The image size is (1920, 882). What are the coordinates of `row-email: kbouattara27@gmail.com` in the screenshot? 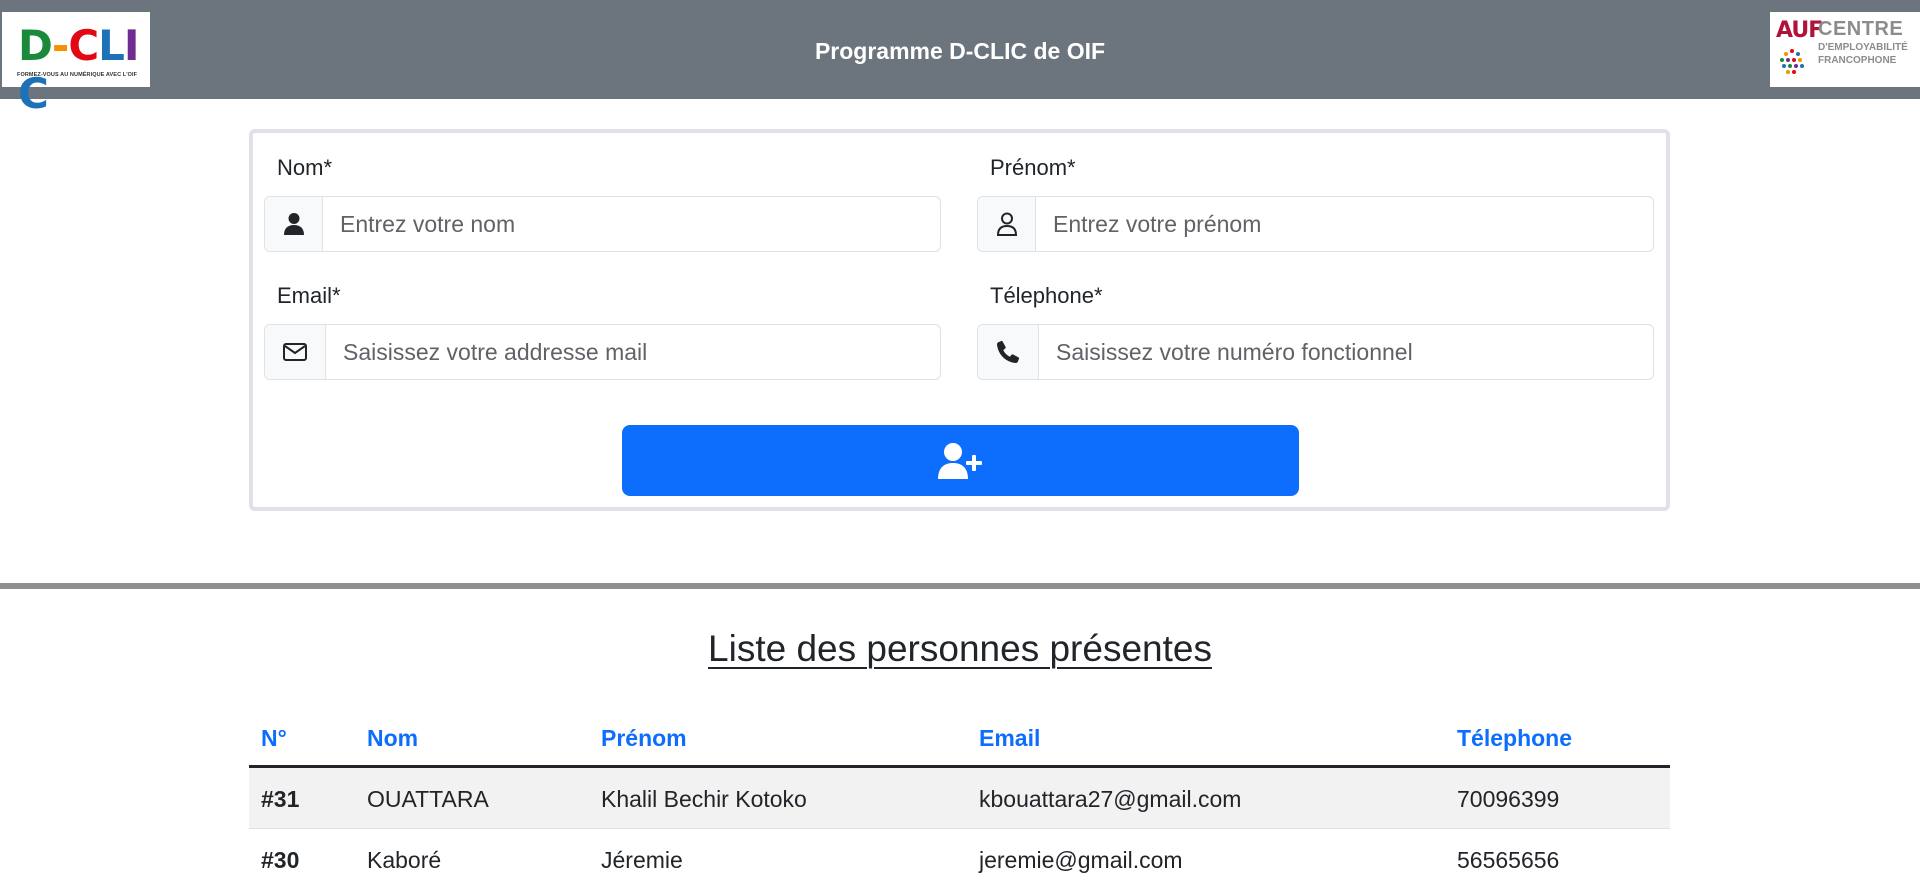 It's located at (1110, 799).